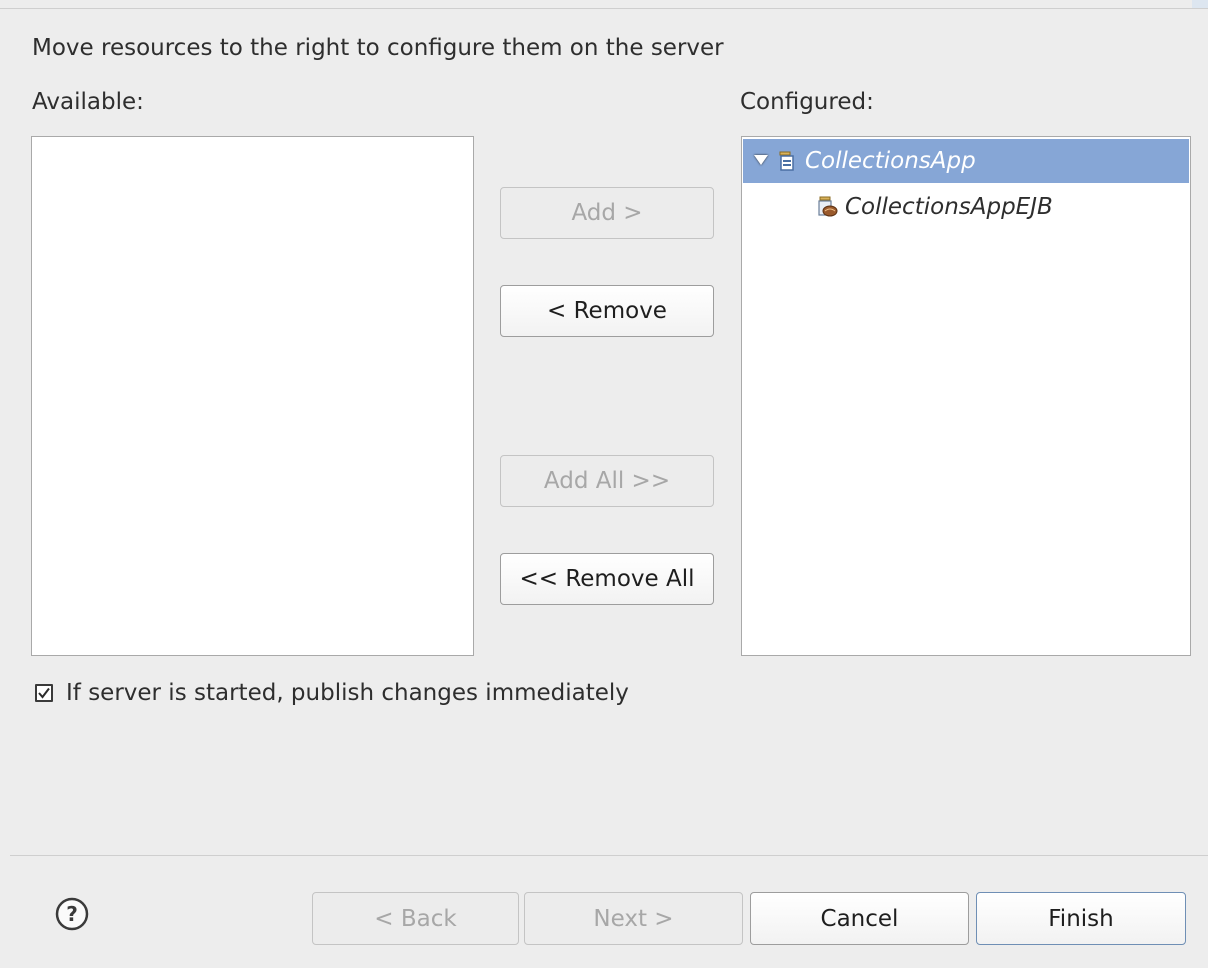 The width and height of the screenshot is (1208, 968). Describe the element at coordinates (807, 102) in the screenshot. I see `configured-label: Configured:` at that location.